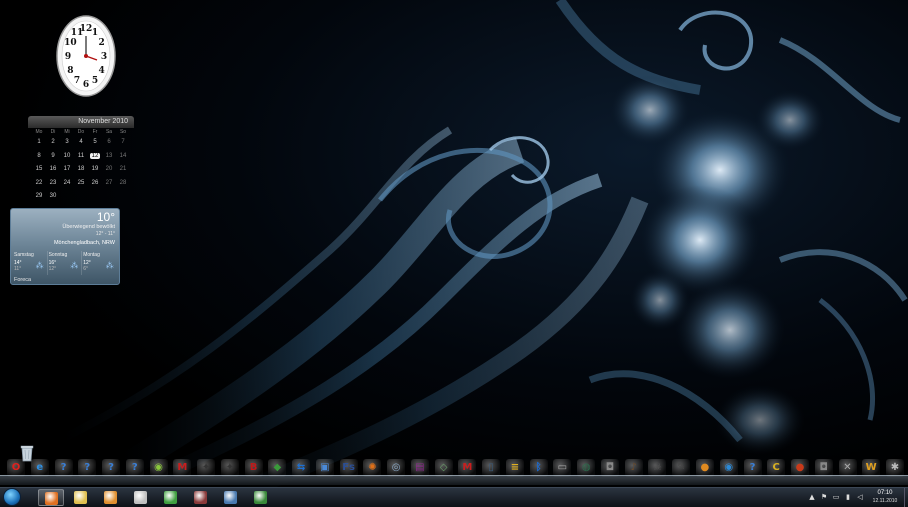  Describe the element at coordinates (324, 468) in the screenshot. I see `windows-update-icon: ▣` at that location.